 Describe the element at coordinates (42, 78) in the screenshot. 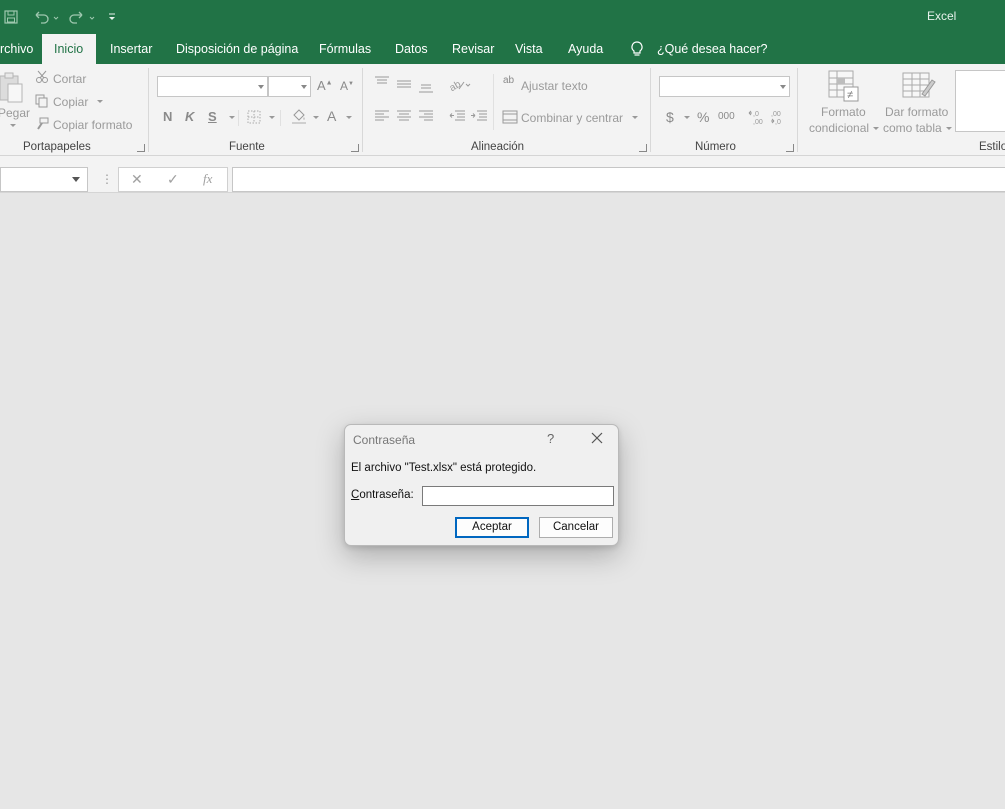

I see `scissors-icon` at that location.